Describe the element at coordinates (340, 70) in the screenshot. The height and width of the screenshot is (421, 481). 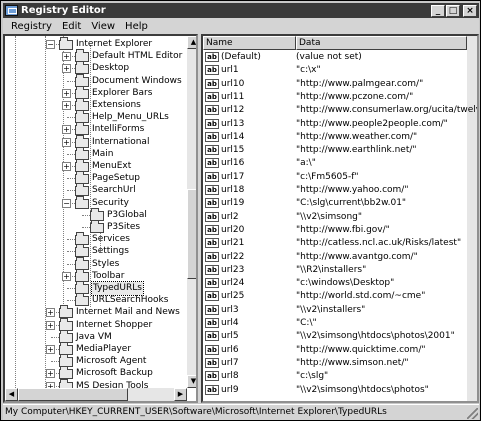
I see `value-row: url1 "c:\x"` at that location.